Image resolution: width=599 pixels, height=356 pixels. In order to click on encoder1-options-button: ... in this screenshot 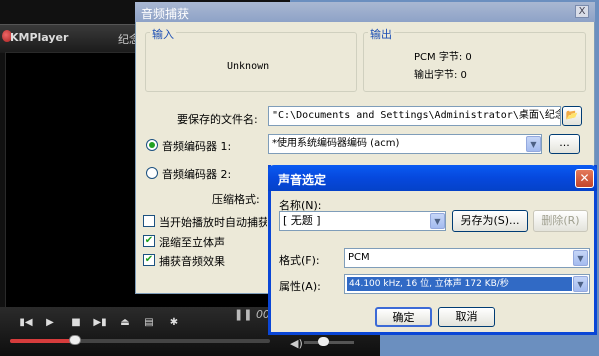, I will do `click(564, 144)`.